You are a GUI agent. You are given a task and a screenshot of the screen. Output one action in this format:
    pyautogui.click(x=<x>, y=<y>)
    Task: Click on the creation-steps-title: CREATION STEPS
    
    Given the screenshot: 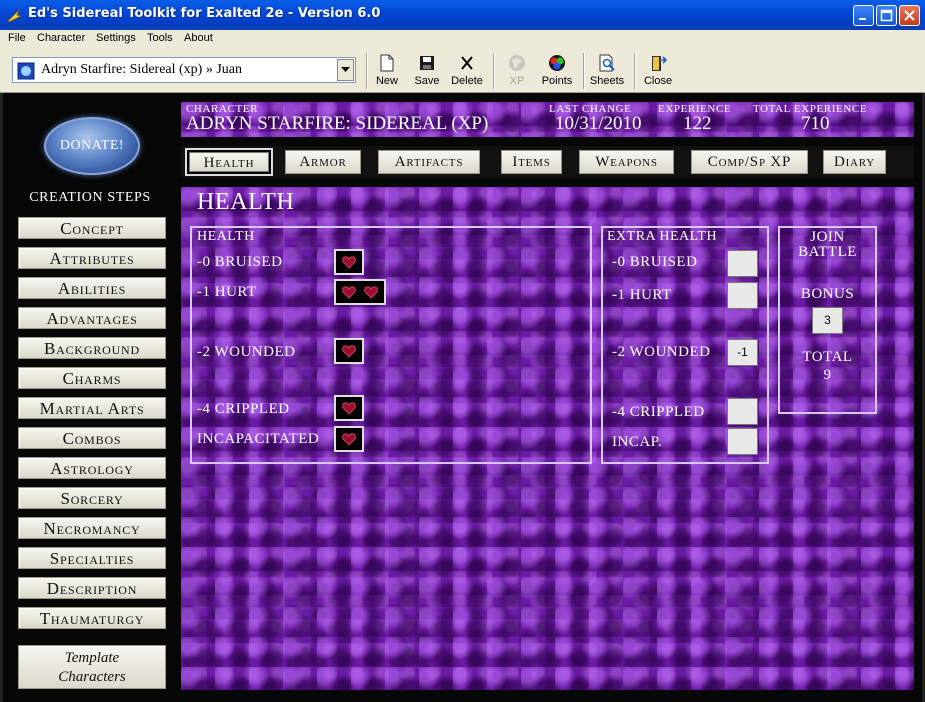 What is the action you would take?
    pyautogui.click(x=90, y=197)
    